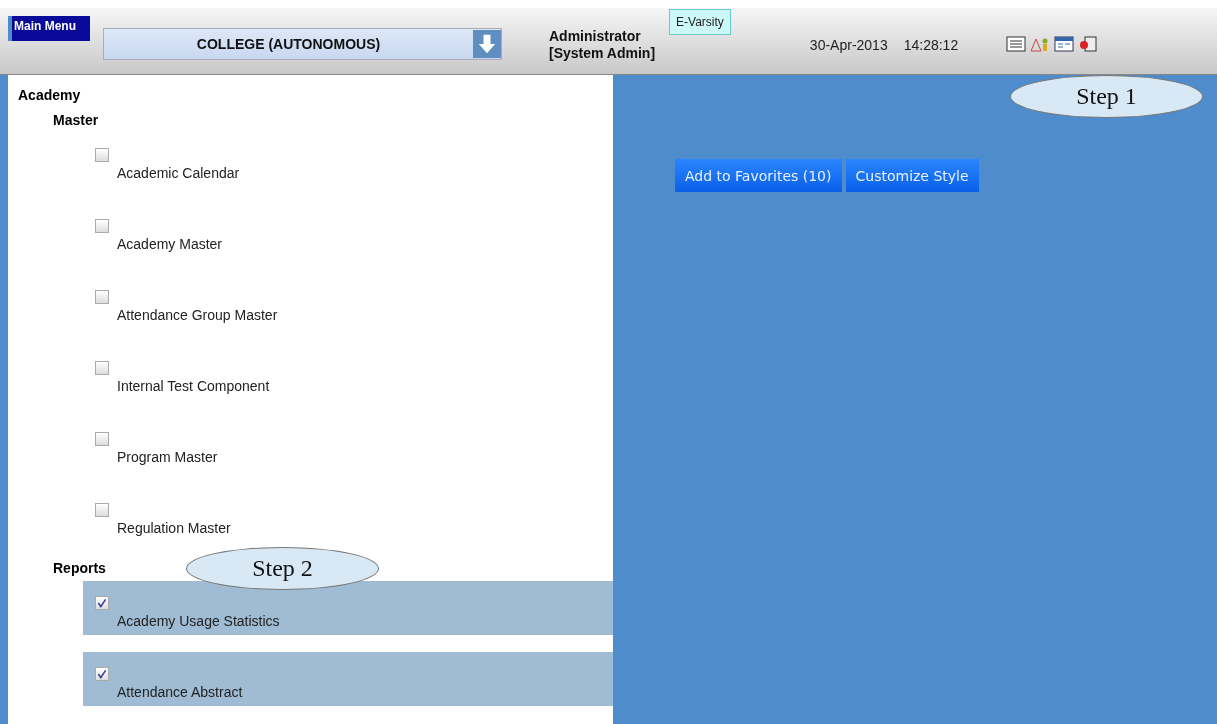 Image resolution: width=1217 pixels, height=724 pixels. Describe the element at coordinates (76, 120) in the screenshot. I see `menu-section-title: Master` at that location.